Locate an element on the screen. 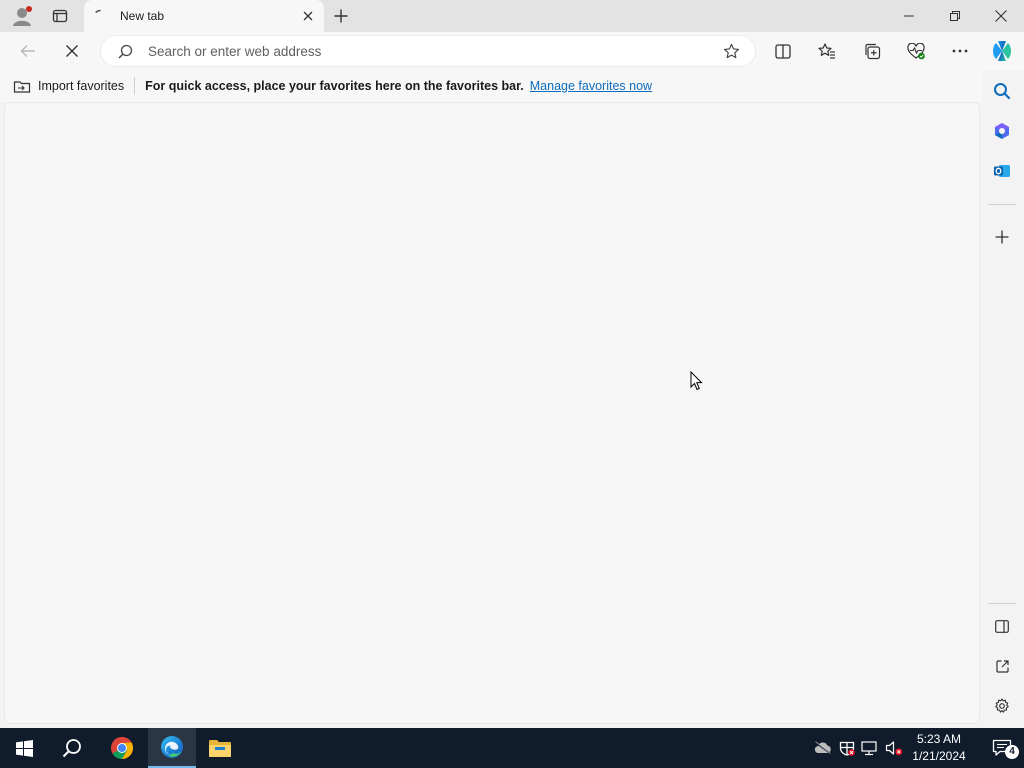 This screenshot has height=768, width=1024. taskbar-file-explorer is located at coordinates (220, 748).